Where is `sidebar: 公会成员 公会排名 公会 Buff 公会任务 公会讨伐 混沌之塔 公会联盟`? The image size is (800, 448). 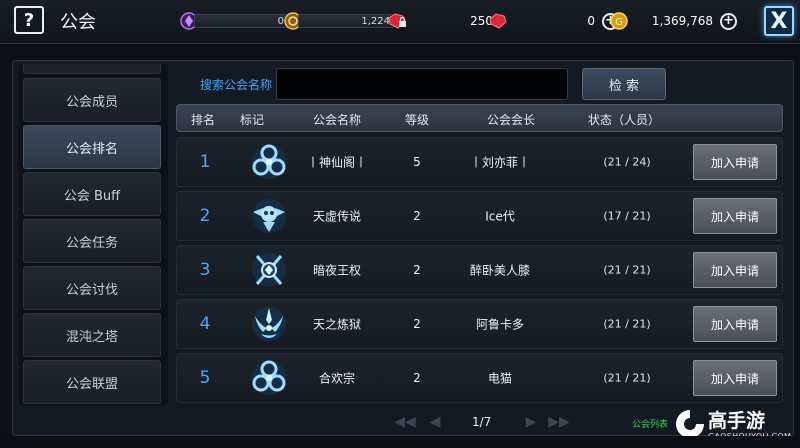
sidebar: 公会成员 公会排名 公会 Buff 公会任务 公会讨伐 混沌之塔 公会联盟 is located at coordinates (93, 235).